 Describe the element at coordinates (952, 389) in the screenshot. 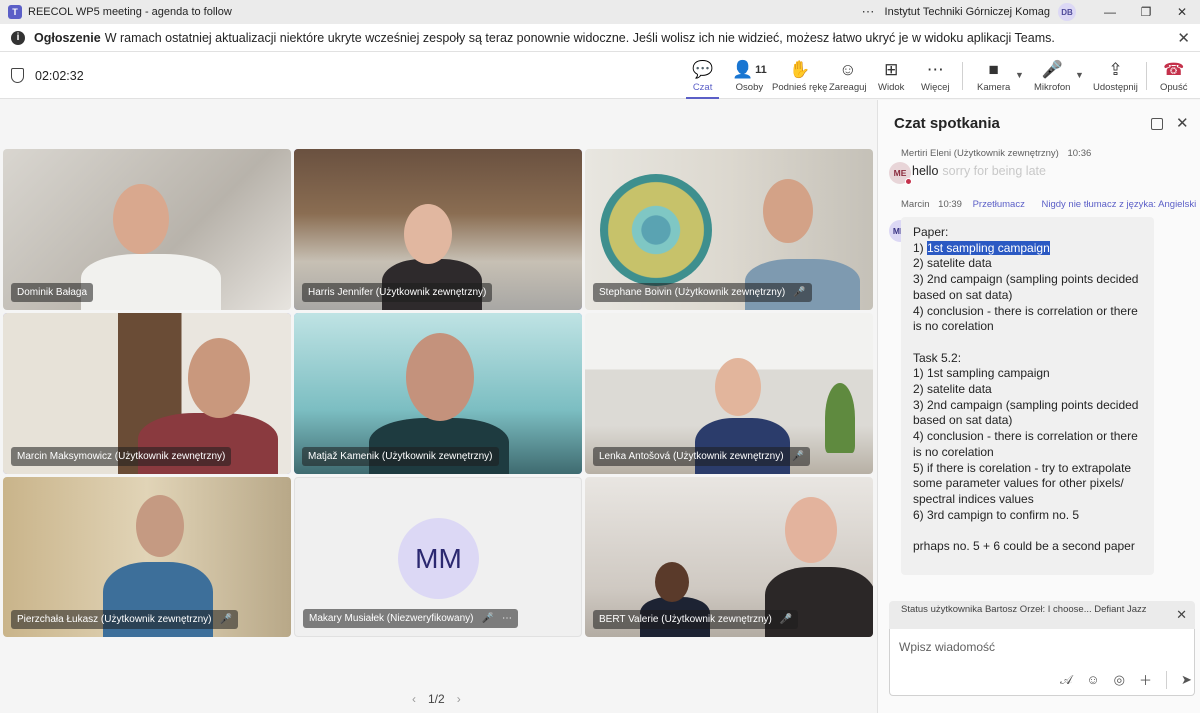

I see `message-line: 2) satelite data` at that location.